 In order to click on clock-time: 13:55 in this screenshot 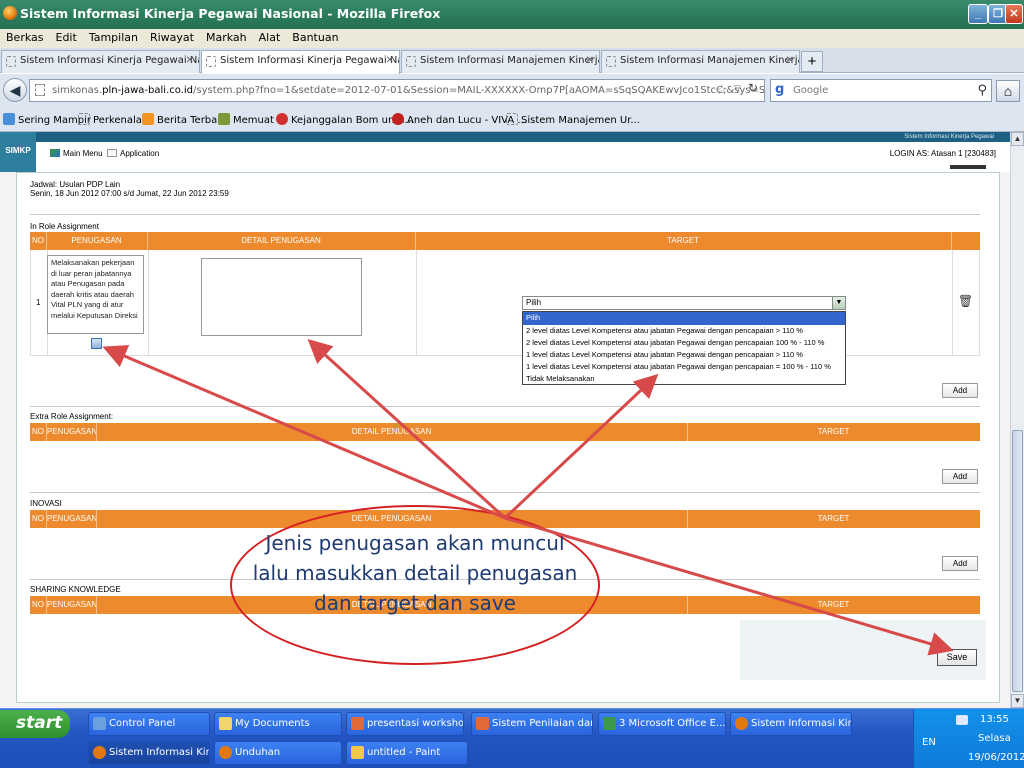, I will do `click(994, 719)`.